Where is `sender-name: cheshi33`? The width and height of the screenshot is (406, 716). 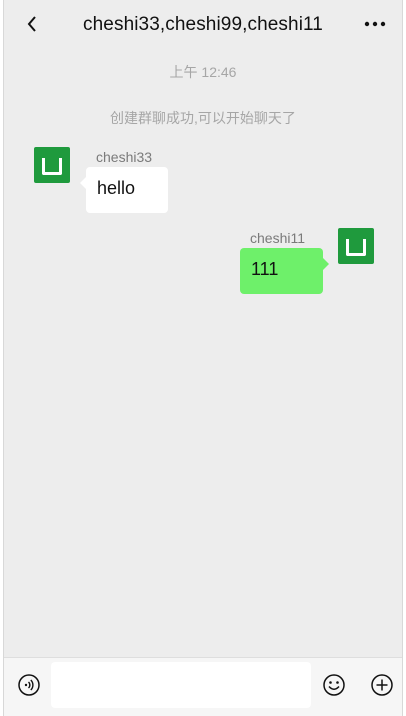 sender-name: cheshi33 is located at coordinates (124, 157).